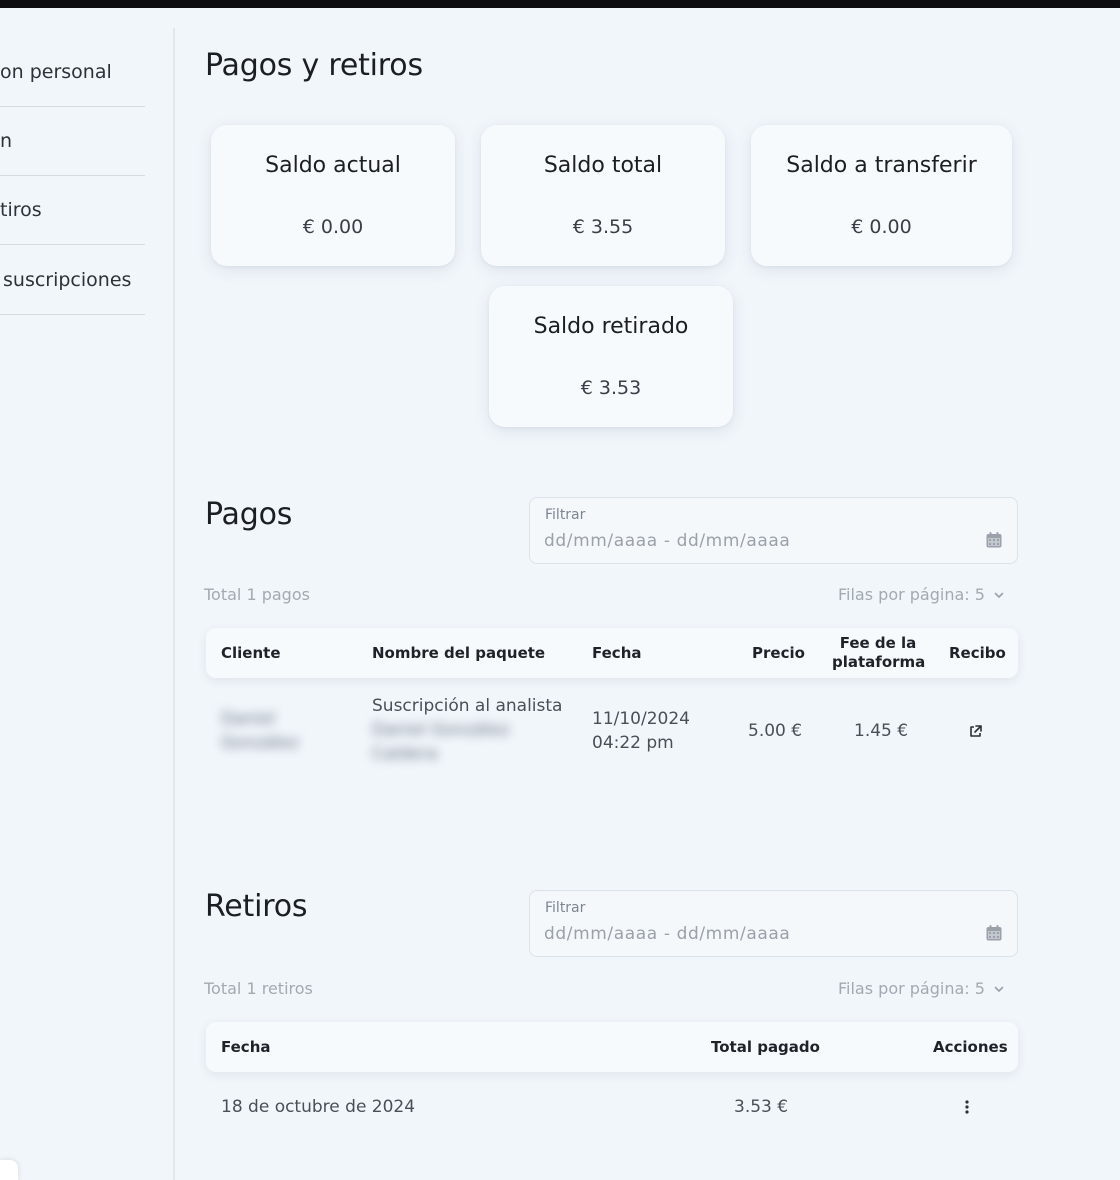 The height and width of the screenshot is (1180, 1120). Describe the element at coordinates (970, 1047) in the screenshot. I see `column-header-actions: Acciones` at that location.